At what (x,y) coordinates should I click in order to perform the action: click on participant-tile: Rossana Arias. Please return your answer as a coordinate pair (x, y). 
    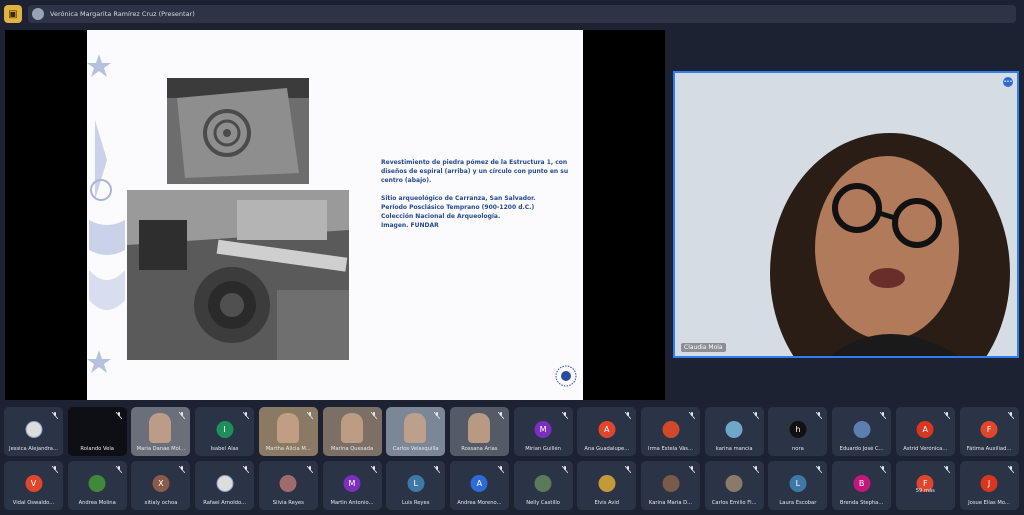
    Looking at the image, I should click on (479, 431).